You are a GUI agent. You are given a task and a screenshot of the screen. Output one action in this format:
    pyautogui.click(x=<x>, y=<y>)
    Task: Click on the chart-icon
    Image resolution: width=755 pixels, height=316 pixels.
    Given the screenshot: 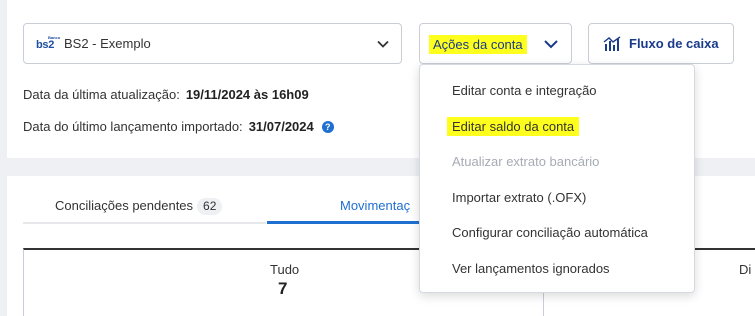 What is the action you would take?
    pyautogui.click(x=612, y=43)
    